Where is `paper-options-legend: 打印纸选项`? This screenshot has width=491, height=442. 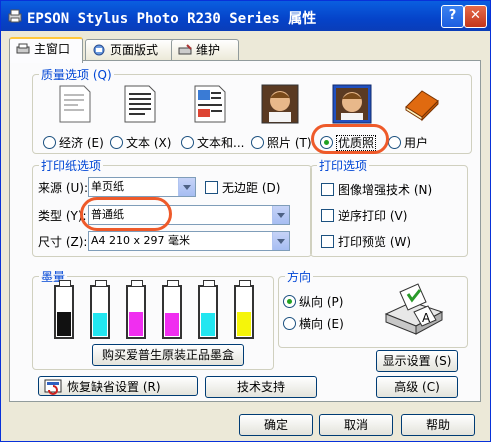
paper-options-legend: 打印纸选项 is located at coordinates (71, 166).